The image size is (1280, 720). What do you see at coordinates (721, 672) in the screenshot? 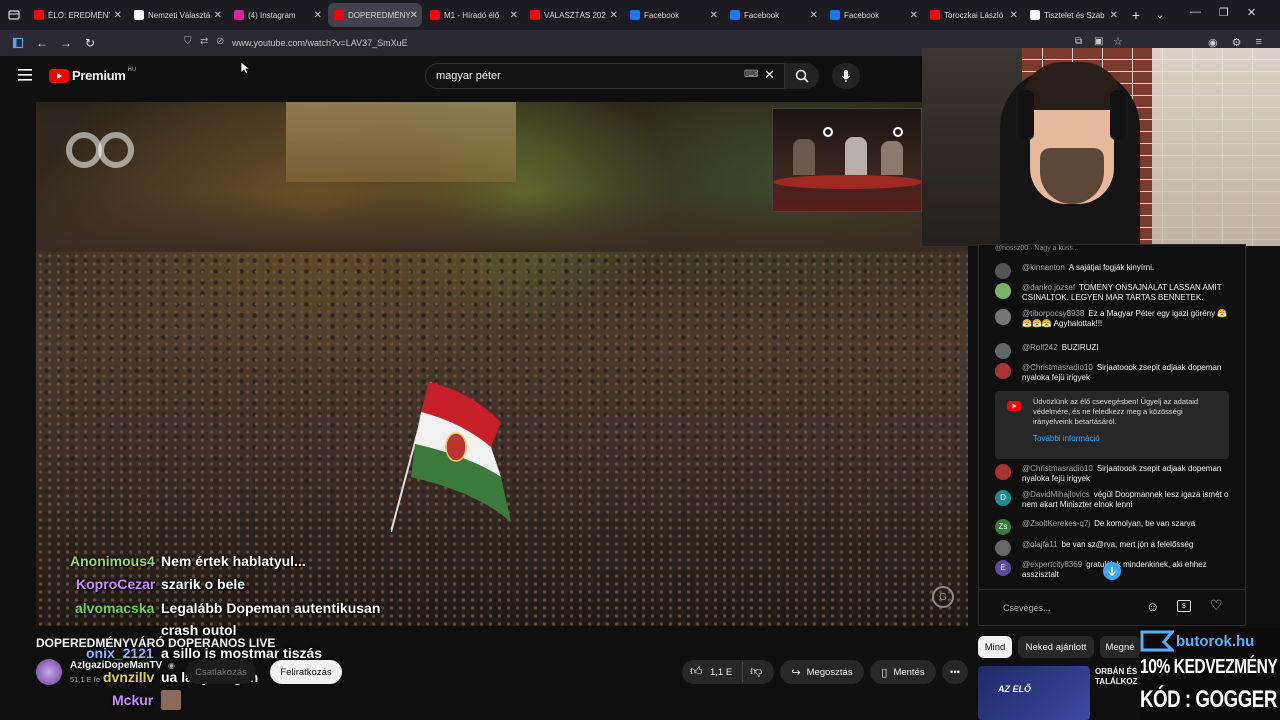
I see `like-count: 1,1 E` at bounding box center [721, 672].